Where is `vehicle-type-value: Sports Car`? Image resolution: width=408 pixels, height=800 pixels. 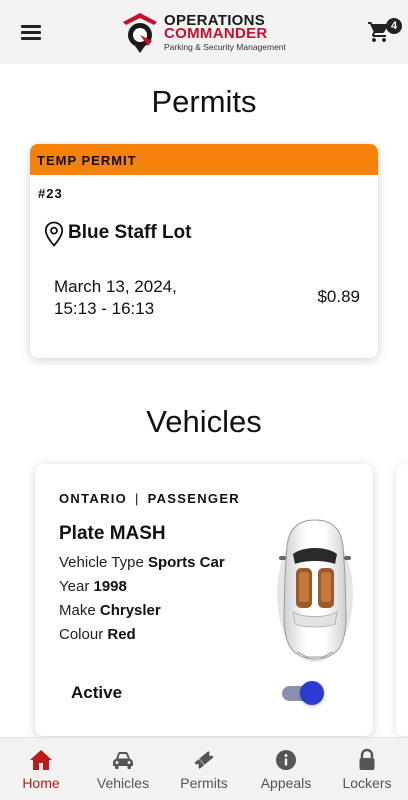
vehicle-type-value: Sports Car is located at coordinates (186, 562).